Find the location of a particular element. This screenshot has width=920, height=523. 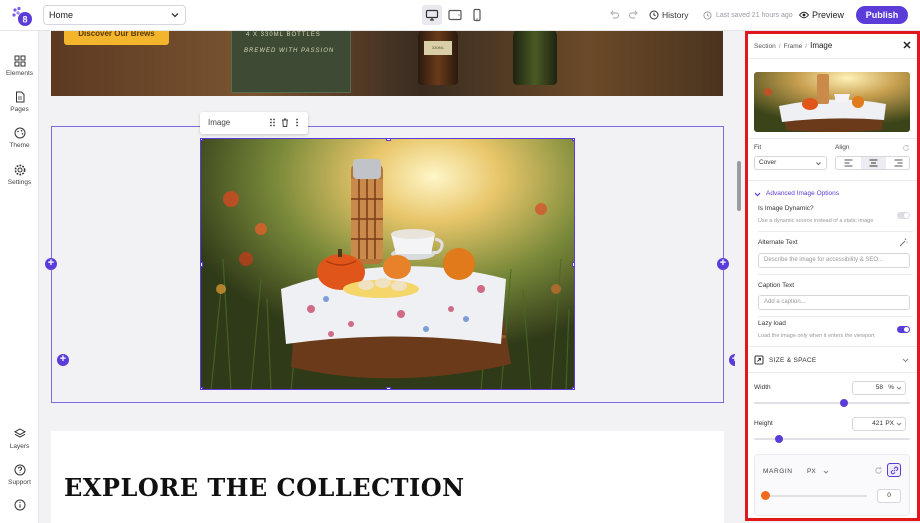

sidebar-item-settings: Settings is located at coordinates (19, 175).